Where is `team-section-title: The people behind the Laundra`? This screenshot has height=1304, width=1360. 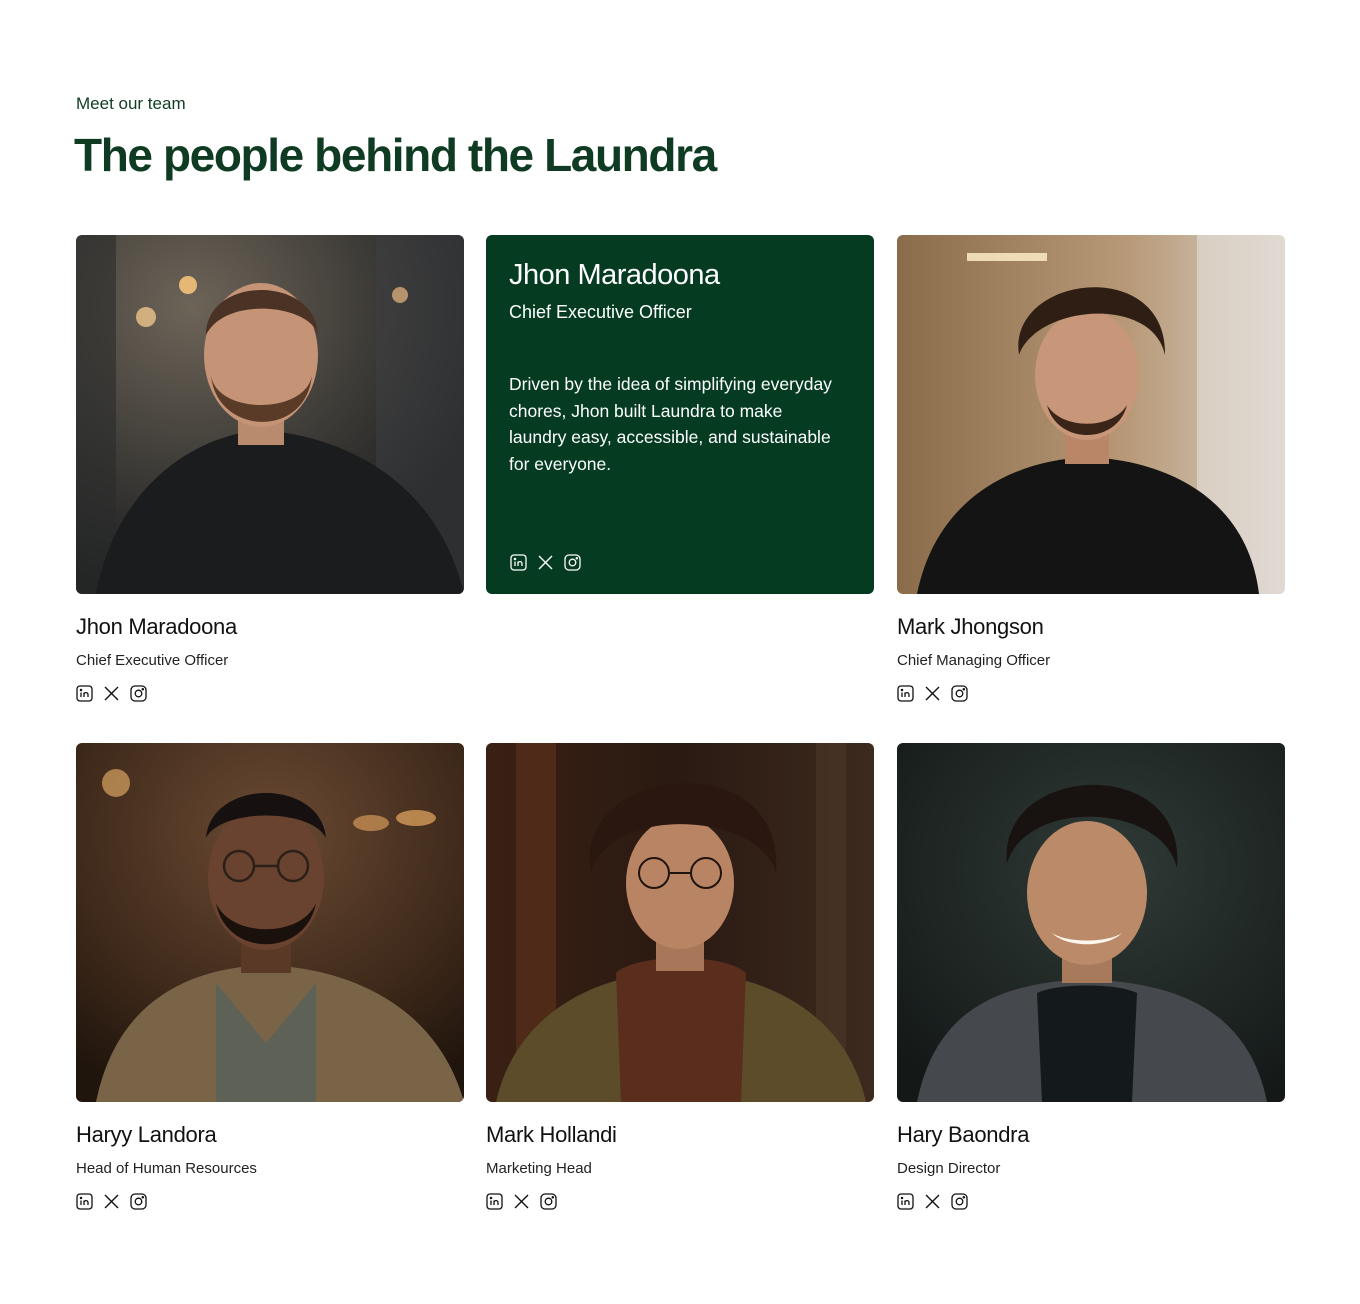 team-section-title: The people behind the Laundra is located at coordinates (395, 155).